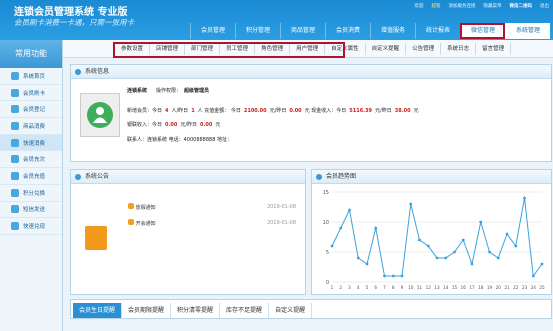 This screenshot has height=331, width=553. I want to click on wechat-qr-link: 微信二维码, so click(521, 6).